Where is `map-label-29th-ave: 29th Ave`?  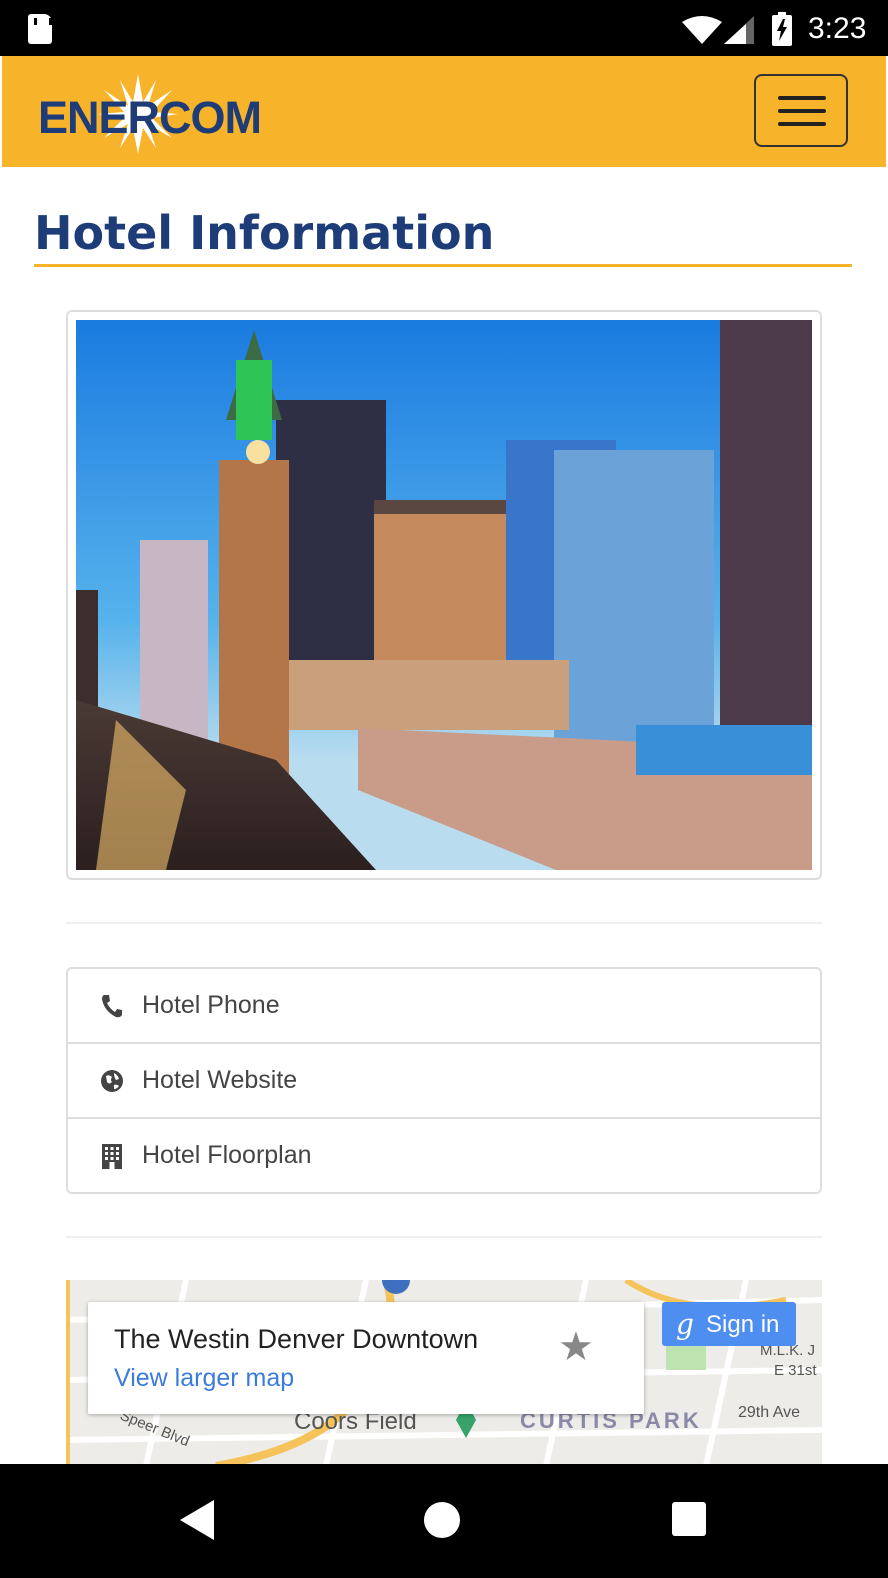 map-label-29th-ave: 29th Ave is located at coordinates (769, 1412).